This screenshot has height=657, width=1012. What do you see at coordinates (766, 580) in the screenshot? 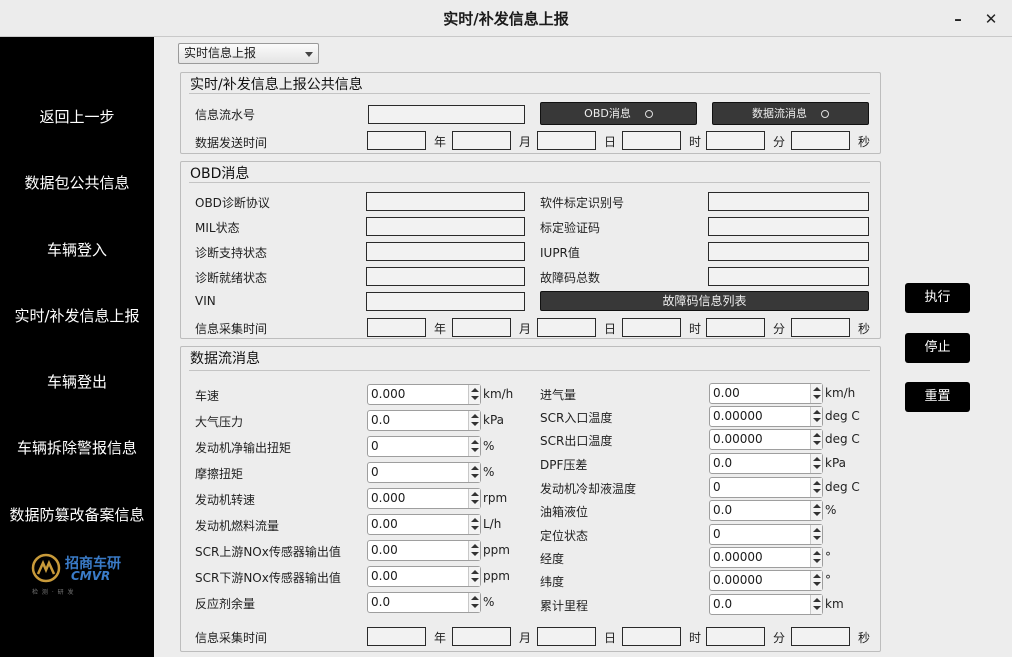
I see `stream-right-spinbox-8: 0.00000` at bounding box center [766, 580].